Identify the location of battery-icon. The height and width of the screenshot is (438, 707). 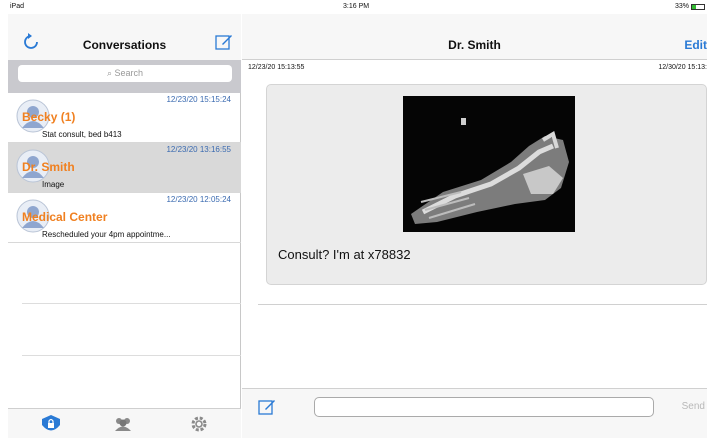
(698, 6).